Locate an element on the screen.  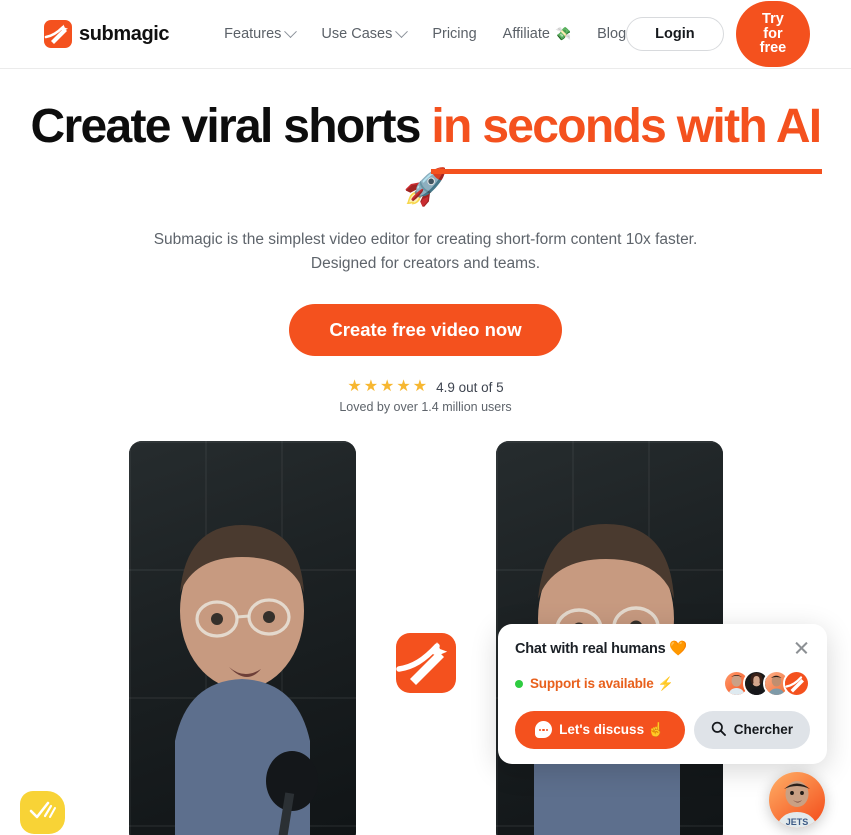
chat-widget-header: Chat with real humans 🧡 is located at coordinates (662, 648).